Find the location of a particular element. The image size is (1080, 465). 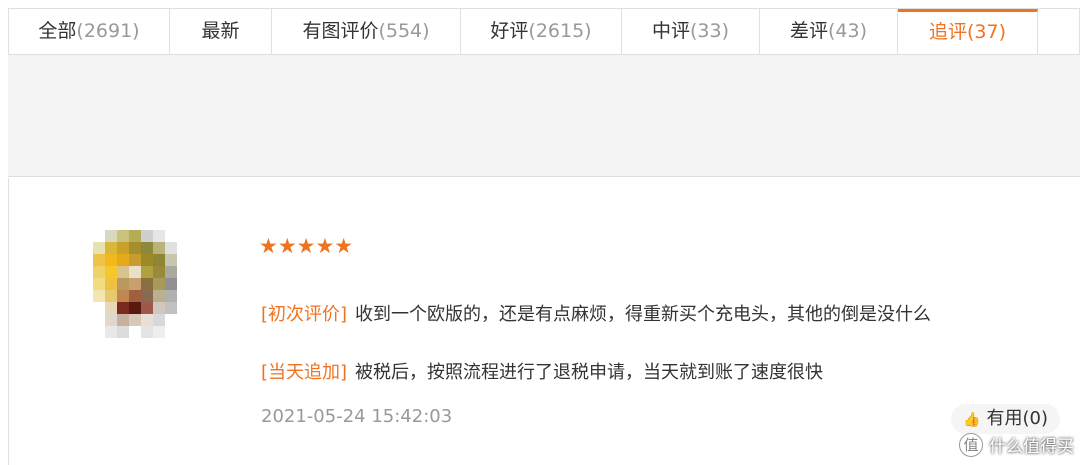

review-date: 2021-05-24 15:42:03 is located at coordinates (357, 416).